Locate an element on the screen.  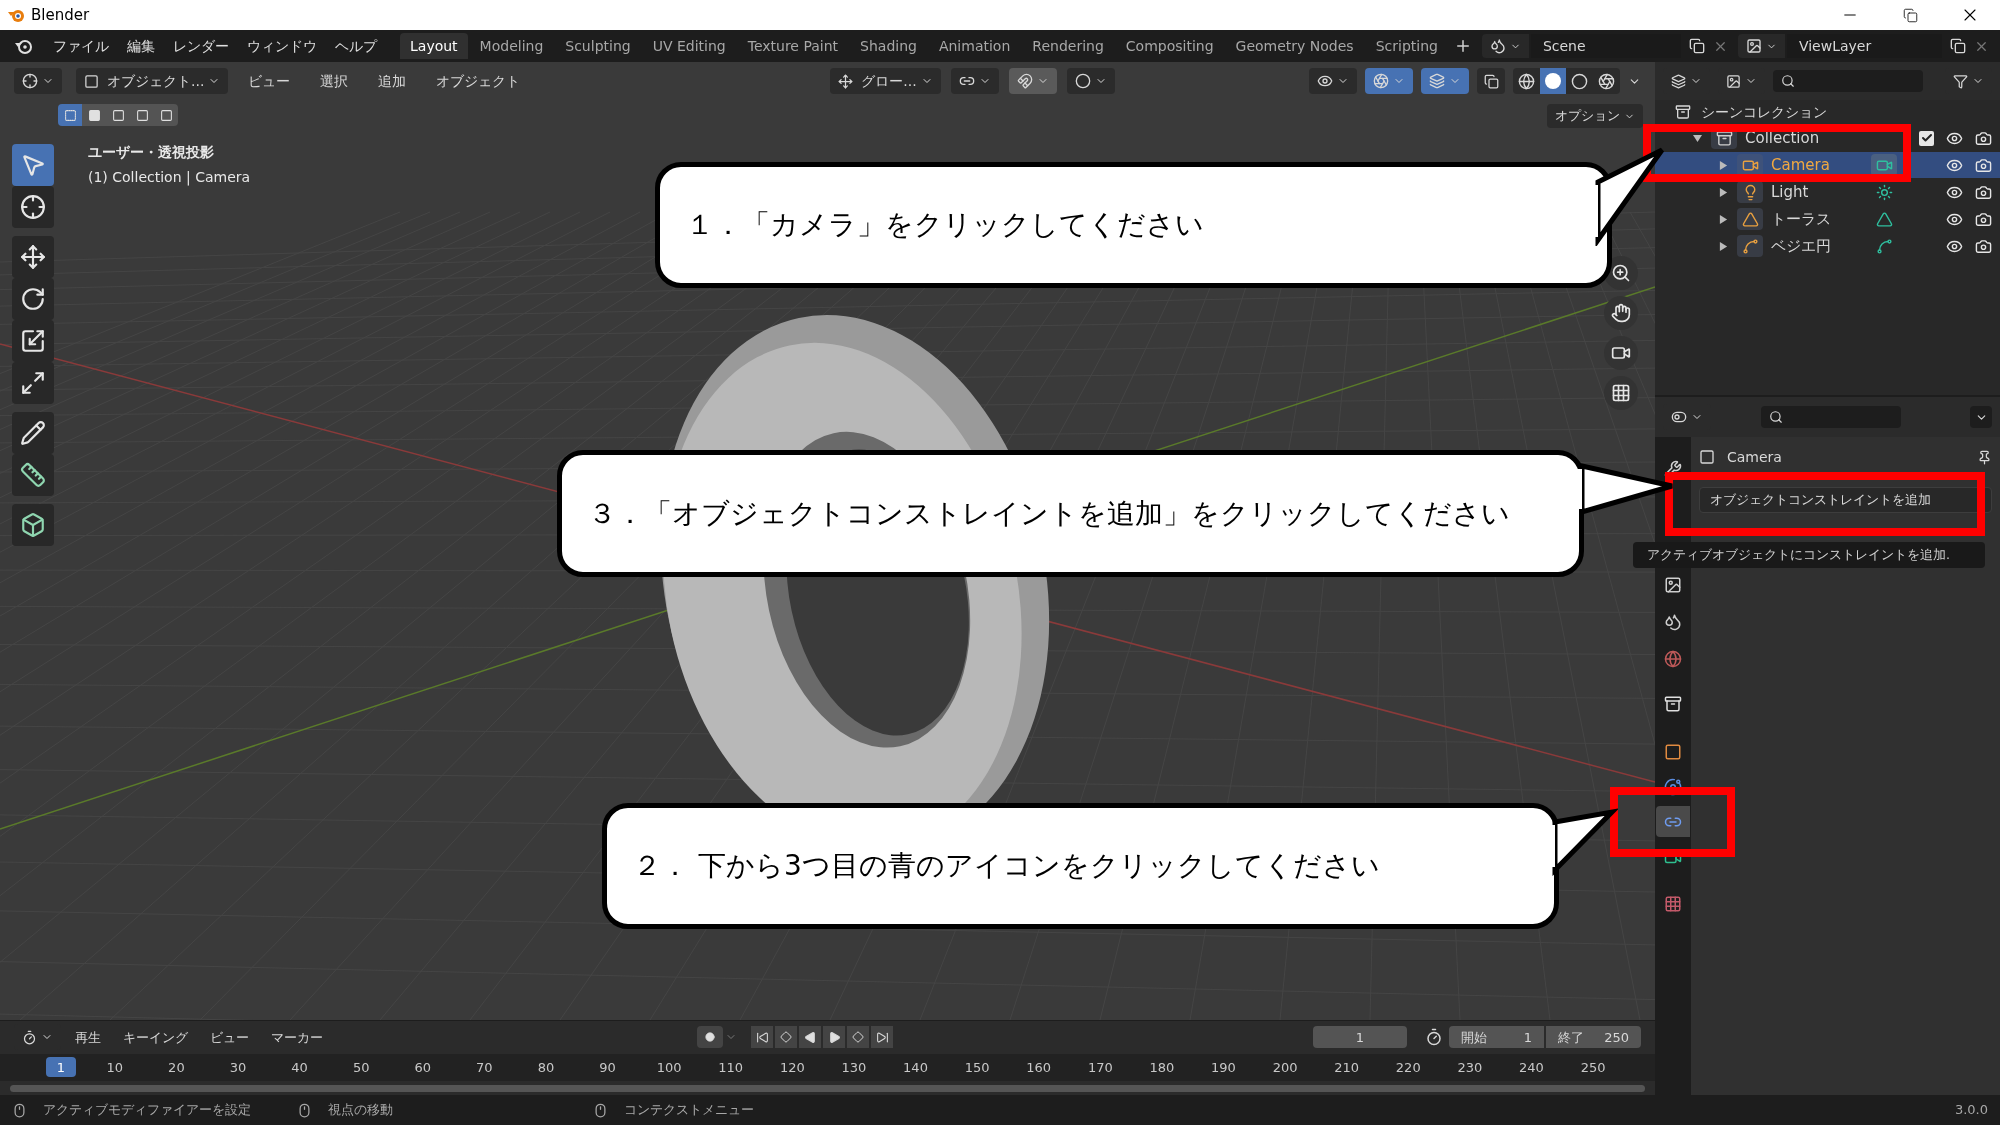
frame-number: 10 is located at coordinates (115, 1067).